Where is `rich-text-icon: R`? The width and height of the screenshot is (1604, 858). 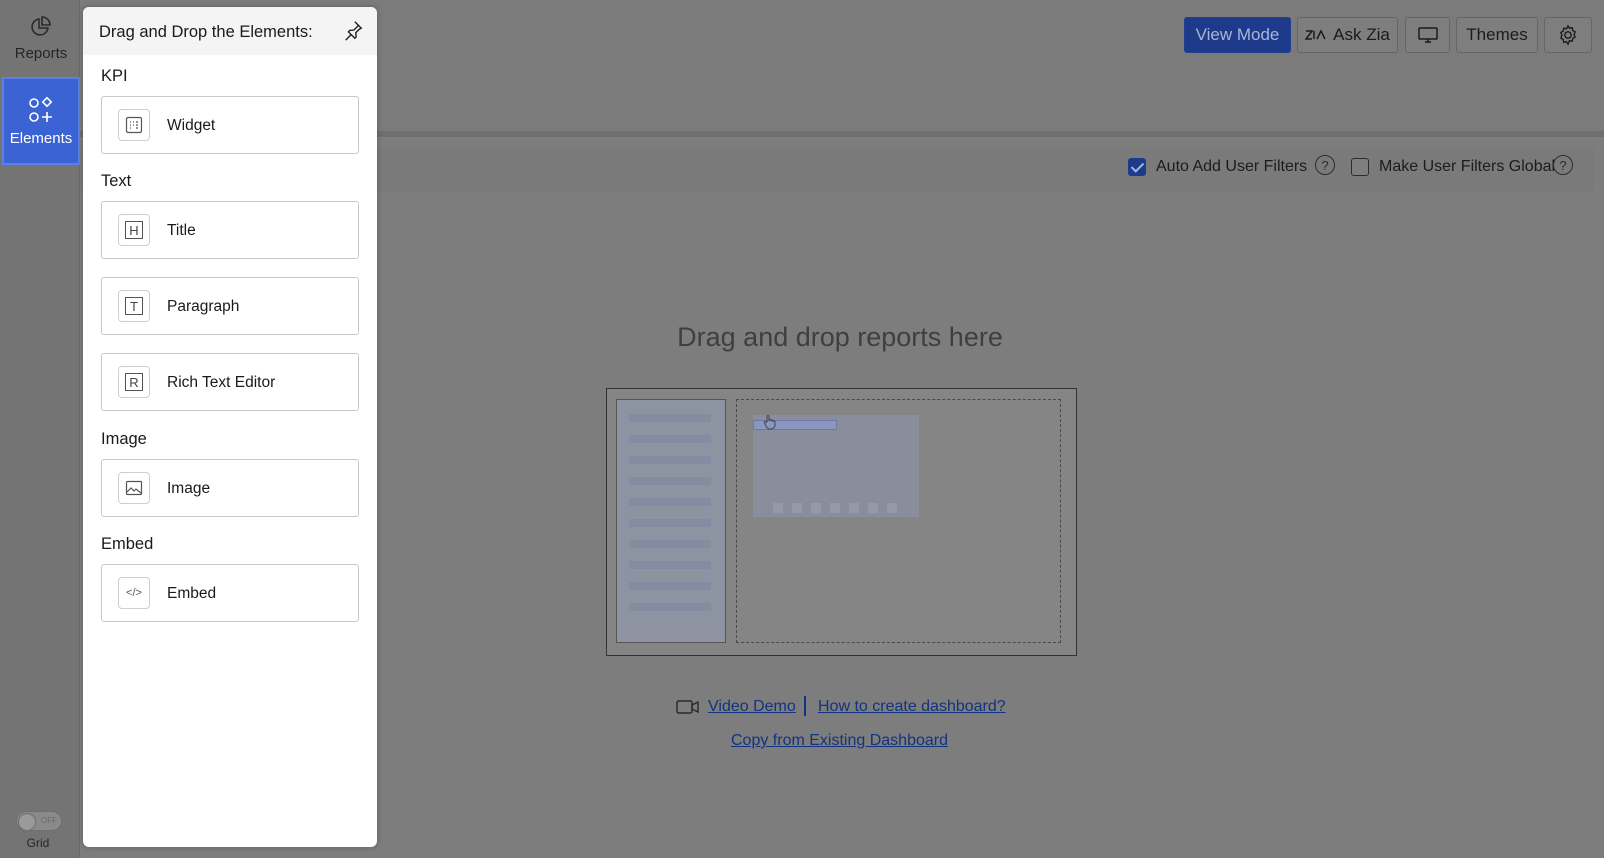
rich-text-icon: R is located at coordinates (134, 382).